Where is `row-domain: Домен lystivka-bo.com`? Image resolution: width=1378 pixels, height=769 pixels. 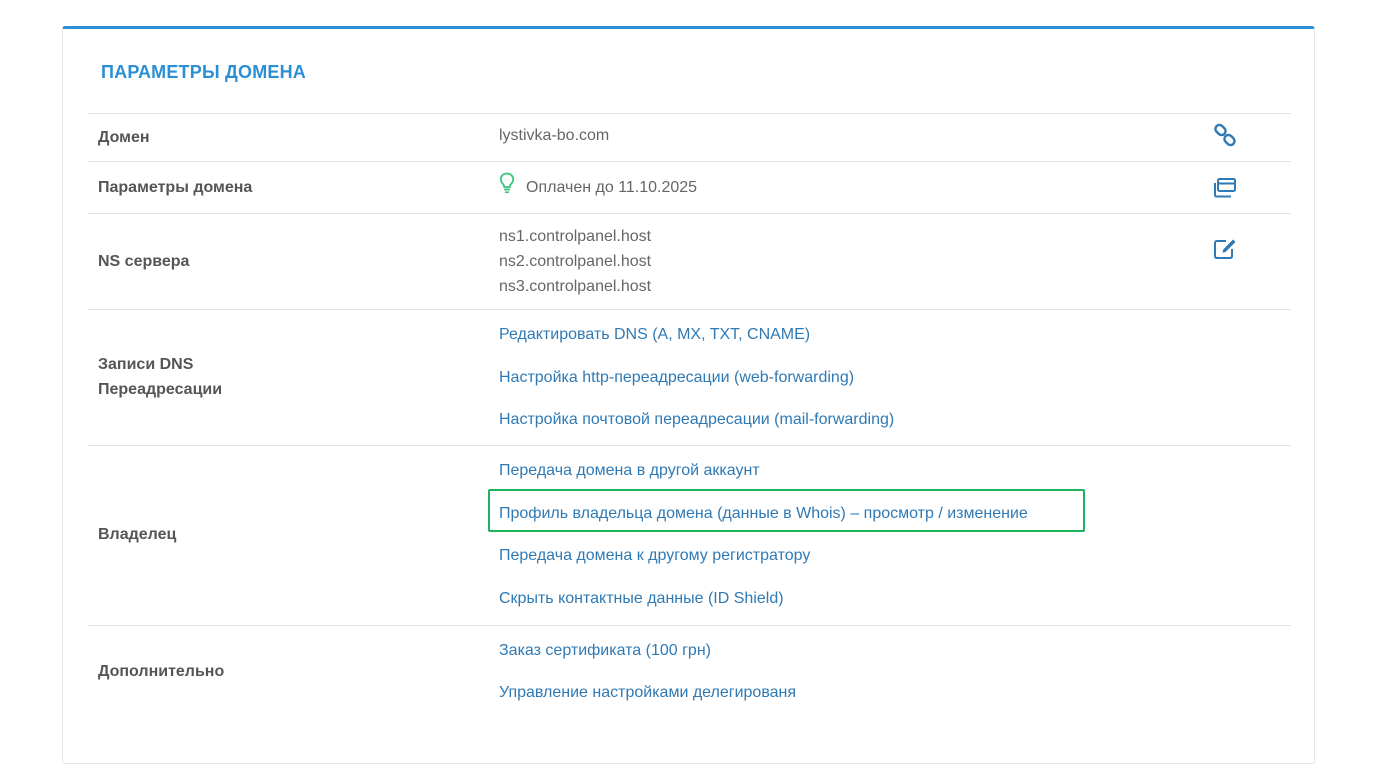 row-domain: Домен lystivka-bo.com is located at coordinates (689, 137).